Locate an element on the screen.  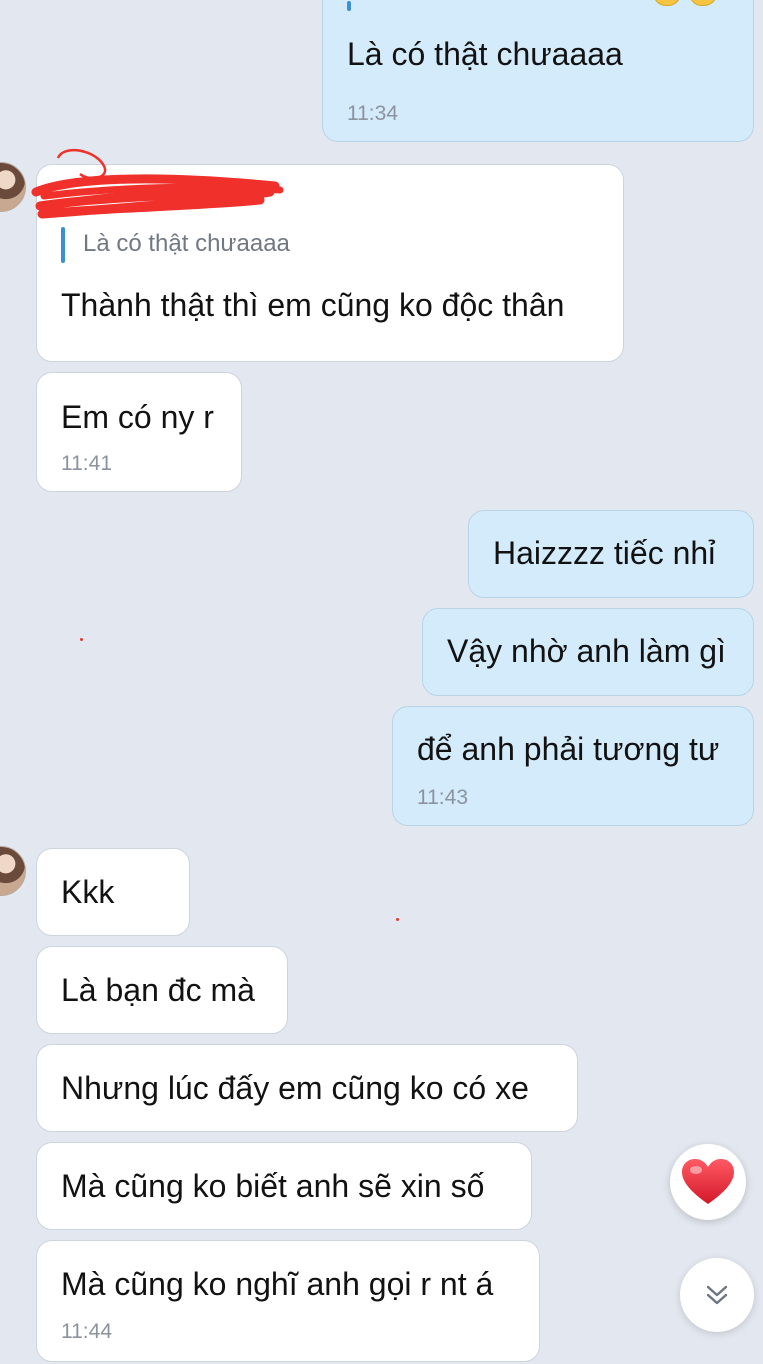
heart-icon is located at coordinates (708, 1181).